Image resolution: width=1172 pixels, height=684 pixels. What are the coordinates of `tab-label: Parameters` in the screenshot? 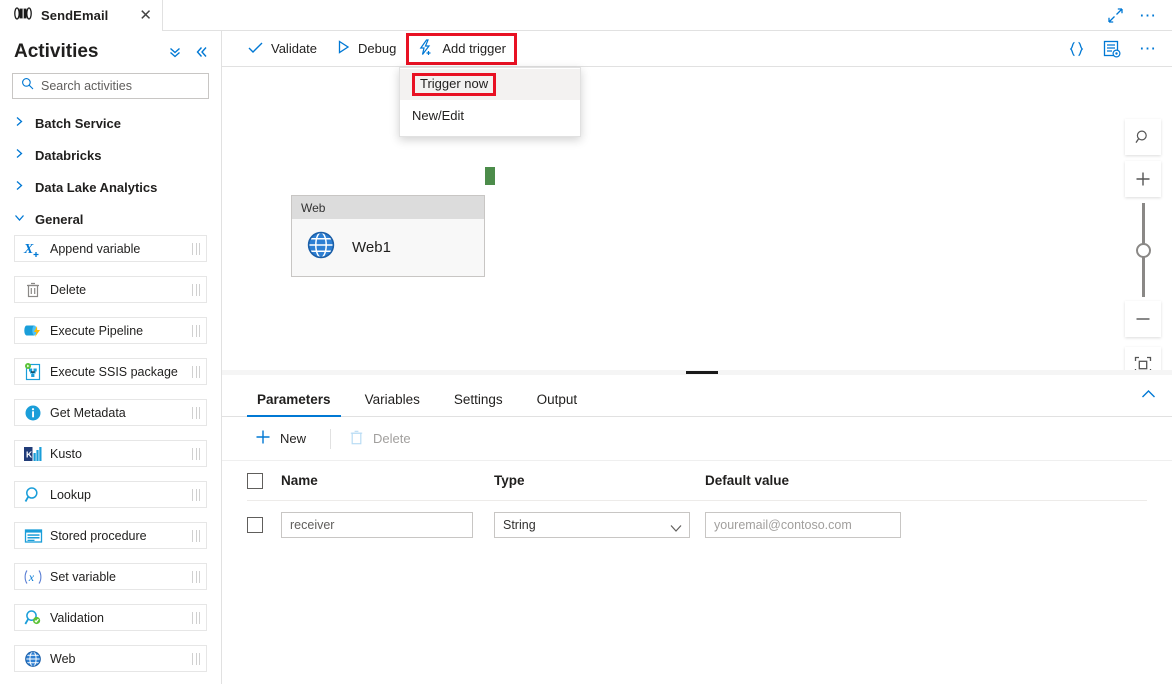 It's located at (294, 399).